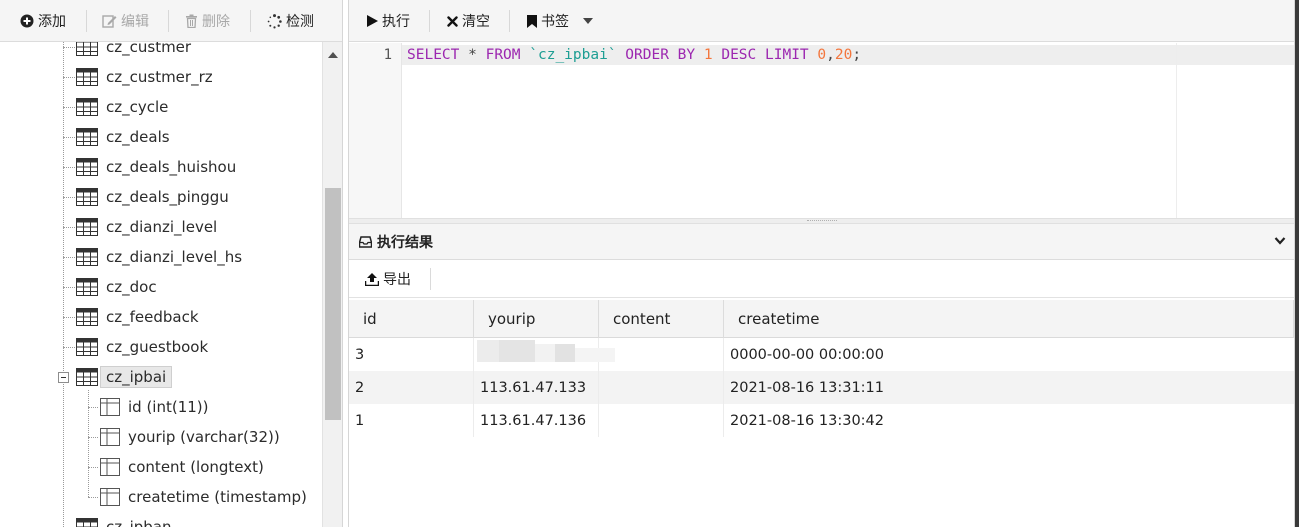 The height and width of the screenshot is (527, 1299). Describe the element at coordinates (411, 387) in the screenshot. I see `cell-id: 2` at that location.